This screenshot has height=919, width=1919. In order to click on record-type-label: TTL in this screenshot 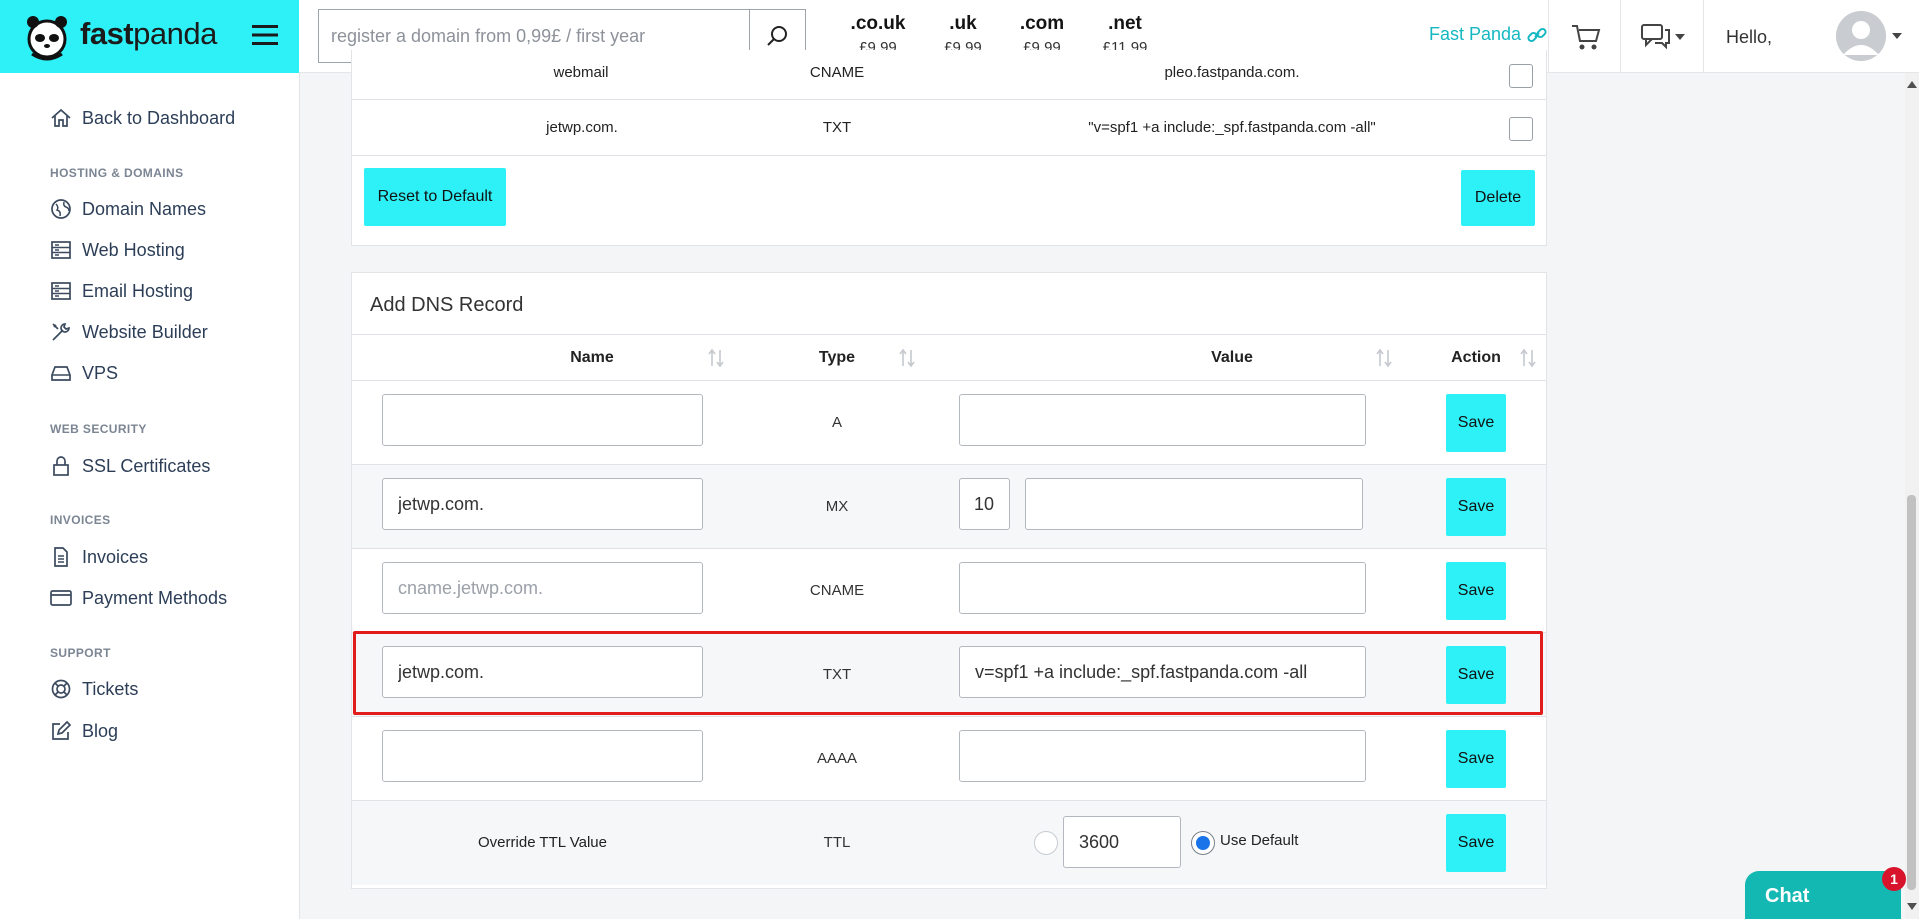, I will do `click(837, 842)`.